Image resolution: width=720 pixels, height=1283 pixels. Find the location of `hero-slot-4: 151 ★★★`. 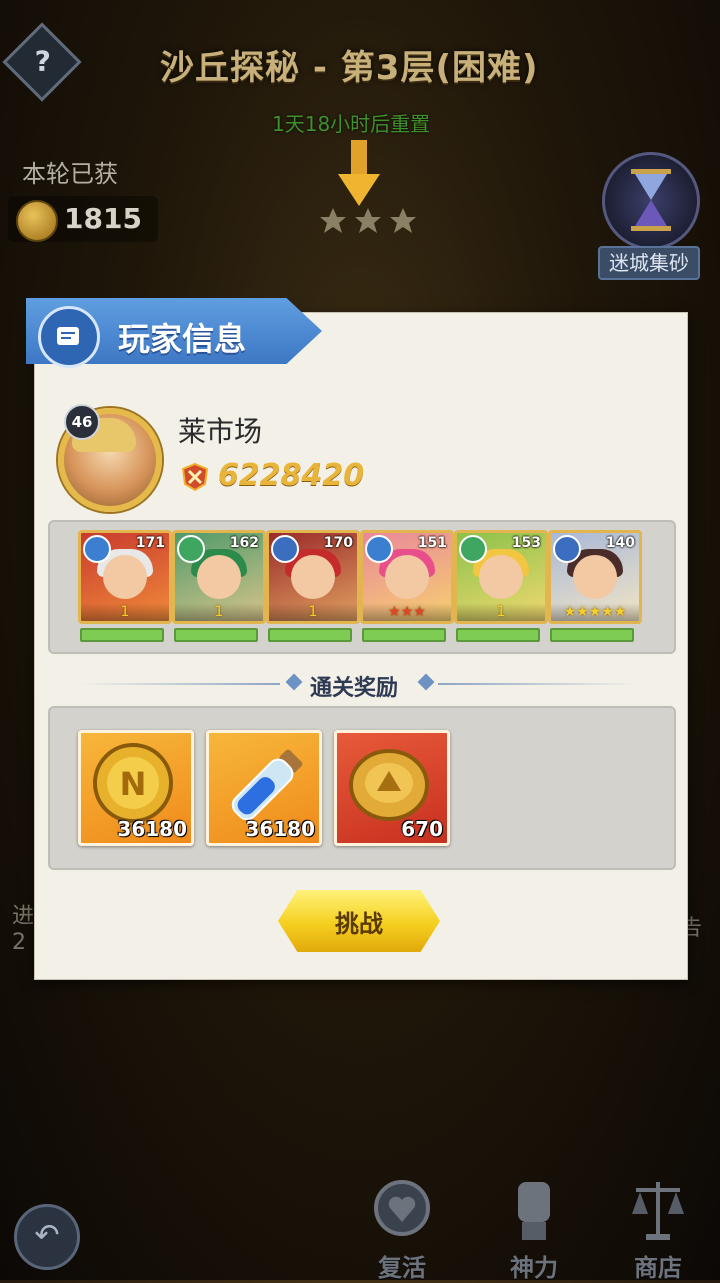

hero-slot-4: 151 ★★★ is located at coordinates (407, 577).